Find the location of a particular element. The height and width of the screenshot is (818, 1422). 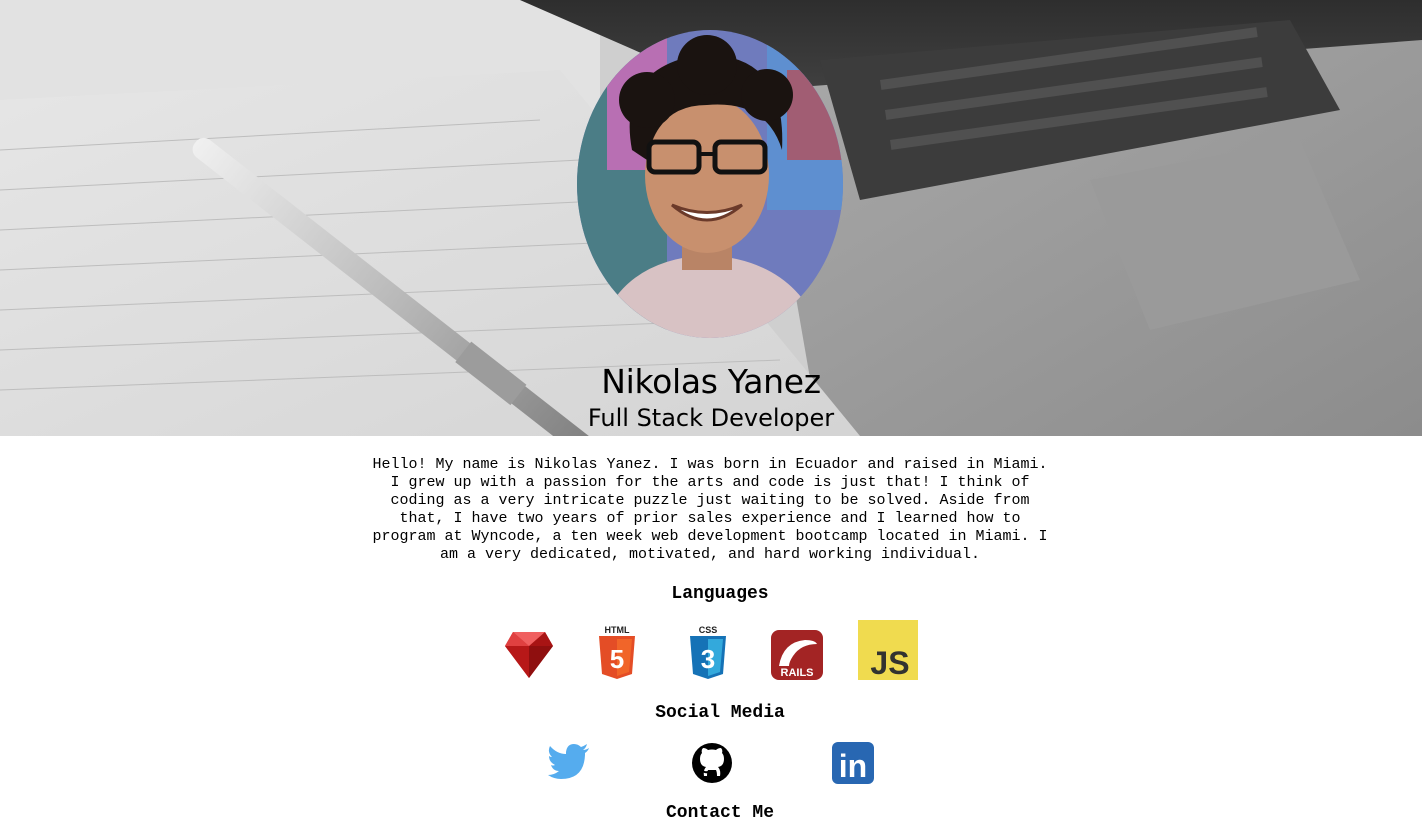

javascript-icon: JS is located at coordinates (888, 650).